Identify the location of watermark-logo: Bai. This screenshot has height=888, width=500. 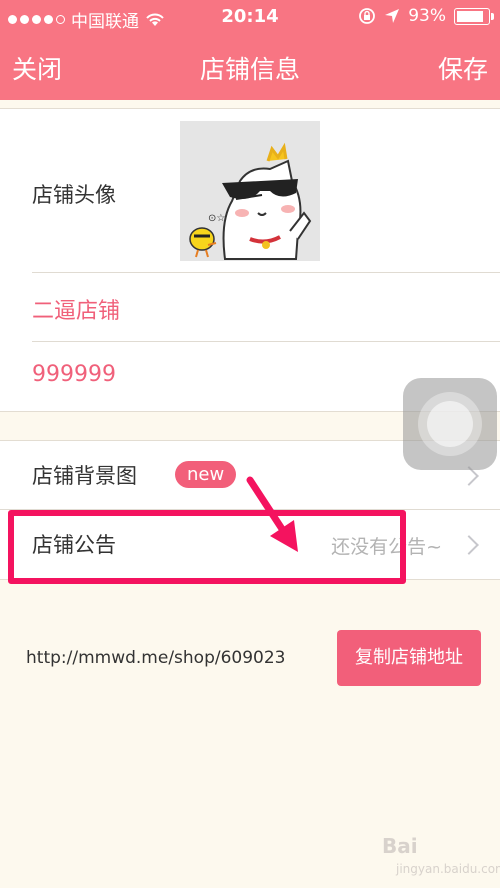
(400, 846).